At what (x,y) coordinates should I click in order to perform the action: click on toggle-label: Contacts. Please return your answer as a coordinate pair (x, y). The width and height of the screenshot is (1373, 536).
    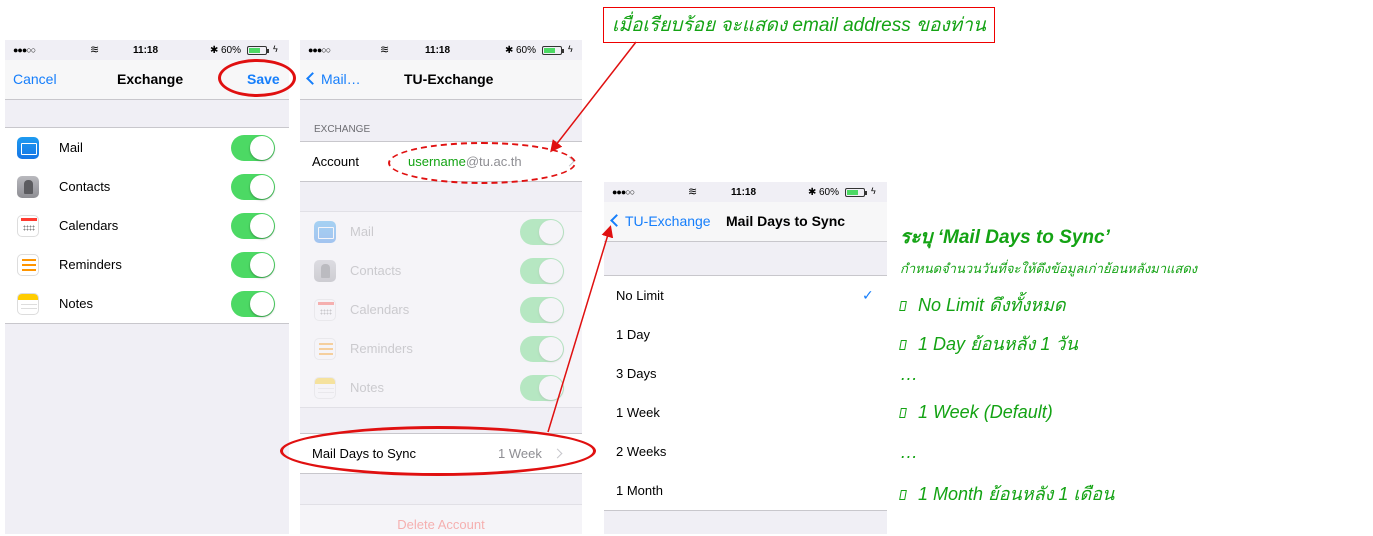
    Looking at the image, I should click on (85, 186).